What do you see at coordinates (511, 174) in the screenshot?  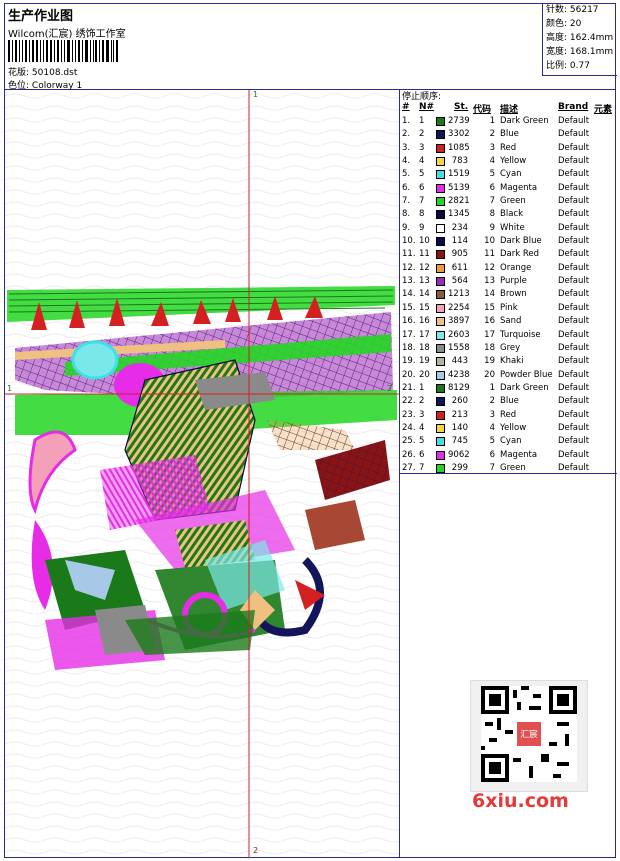 I see `row-description: Cyan` at bounding box center [511, 174].